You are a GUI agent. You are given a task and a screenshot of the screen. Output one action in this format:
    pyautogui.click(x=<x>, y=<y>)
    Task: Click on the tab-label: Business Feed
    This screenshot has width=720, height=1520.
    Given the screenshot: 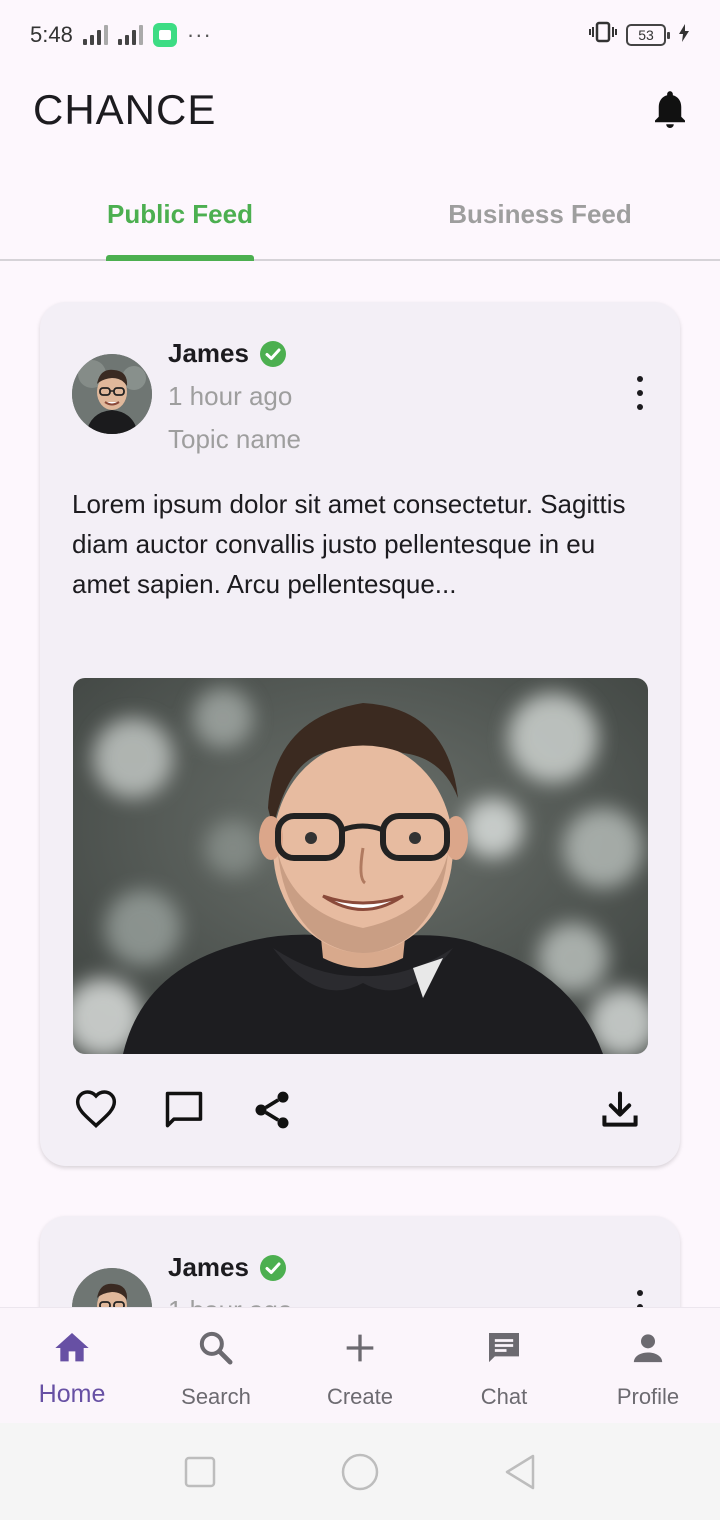 What is the action you would take?
    pyautogui.click(x=540, y=214)
    